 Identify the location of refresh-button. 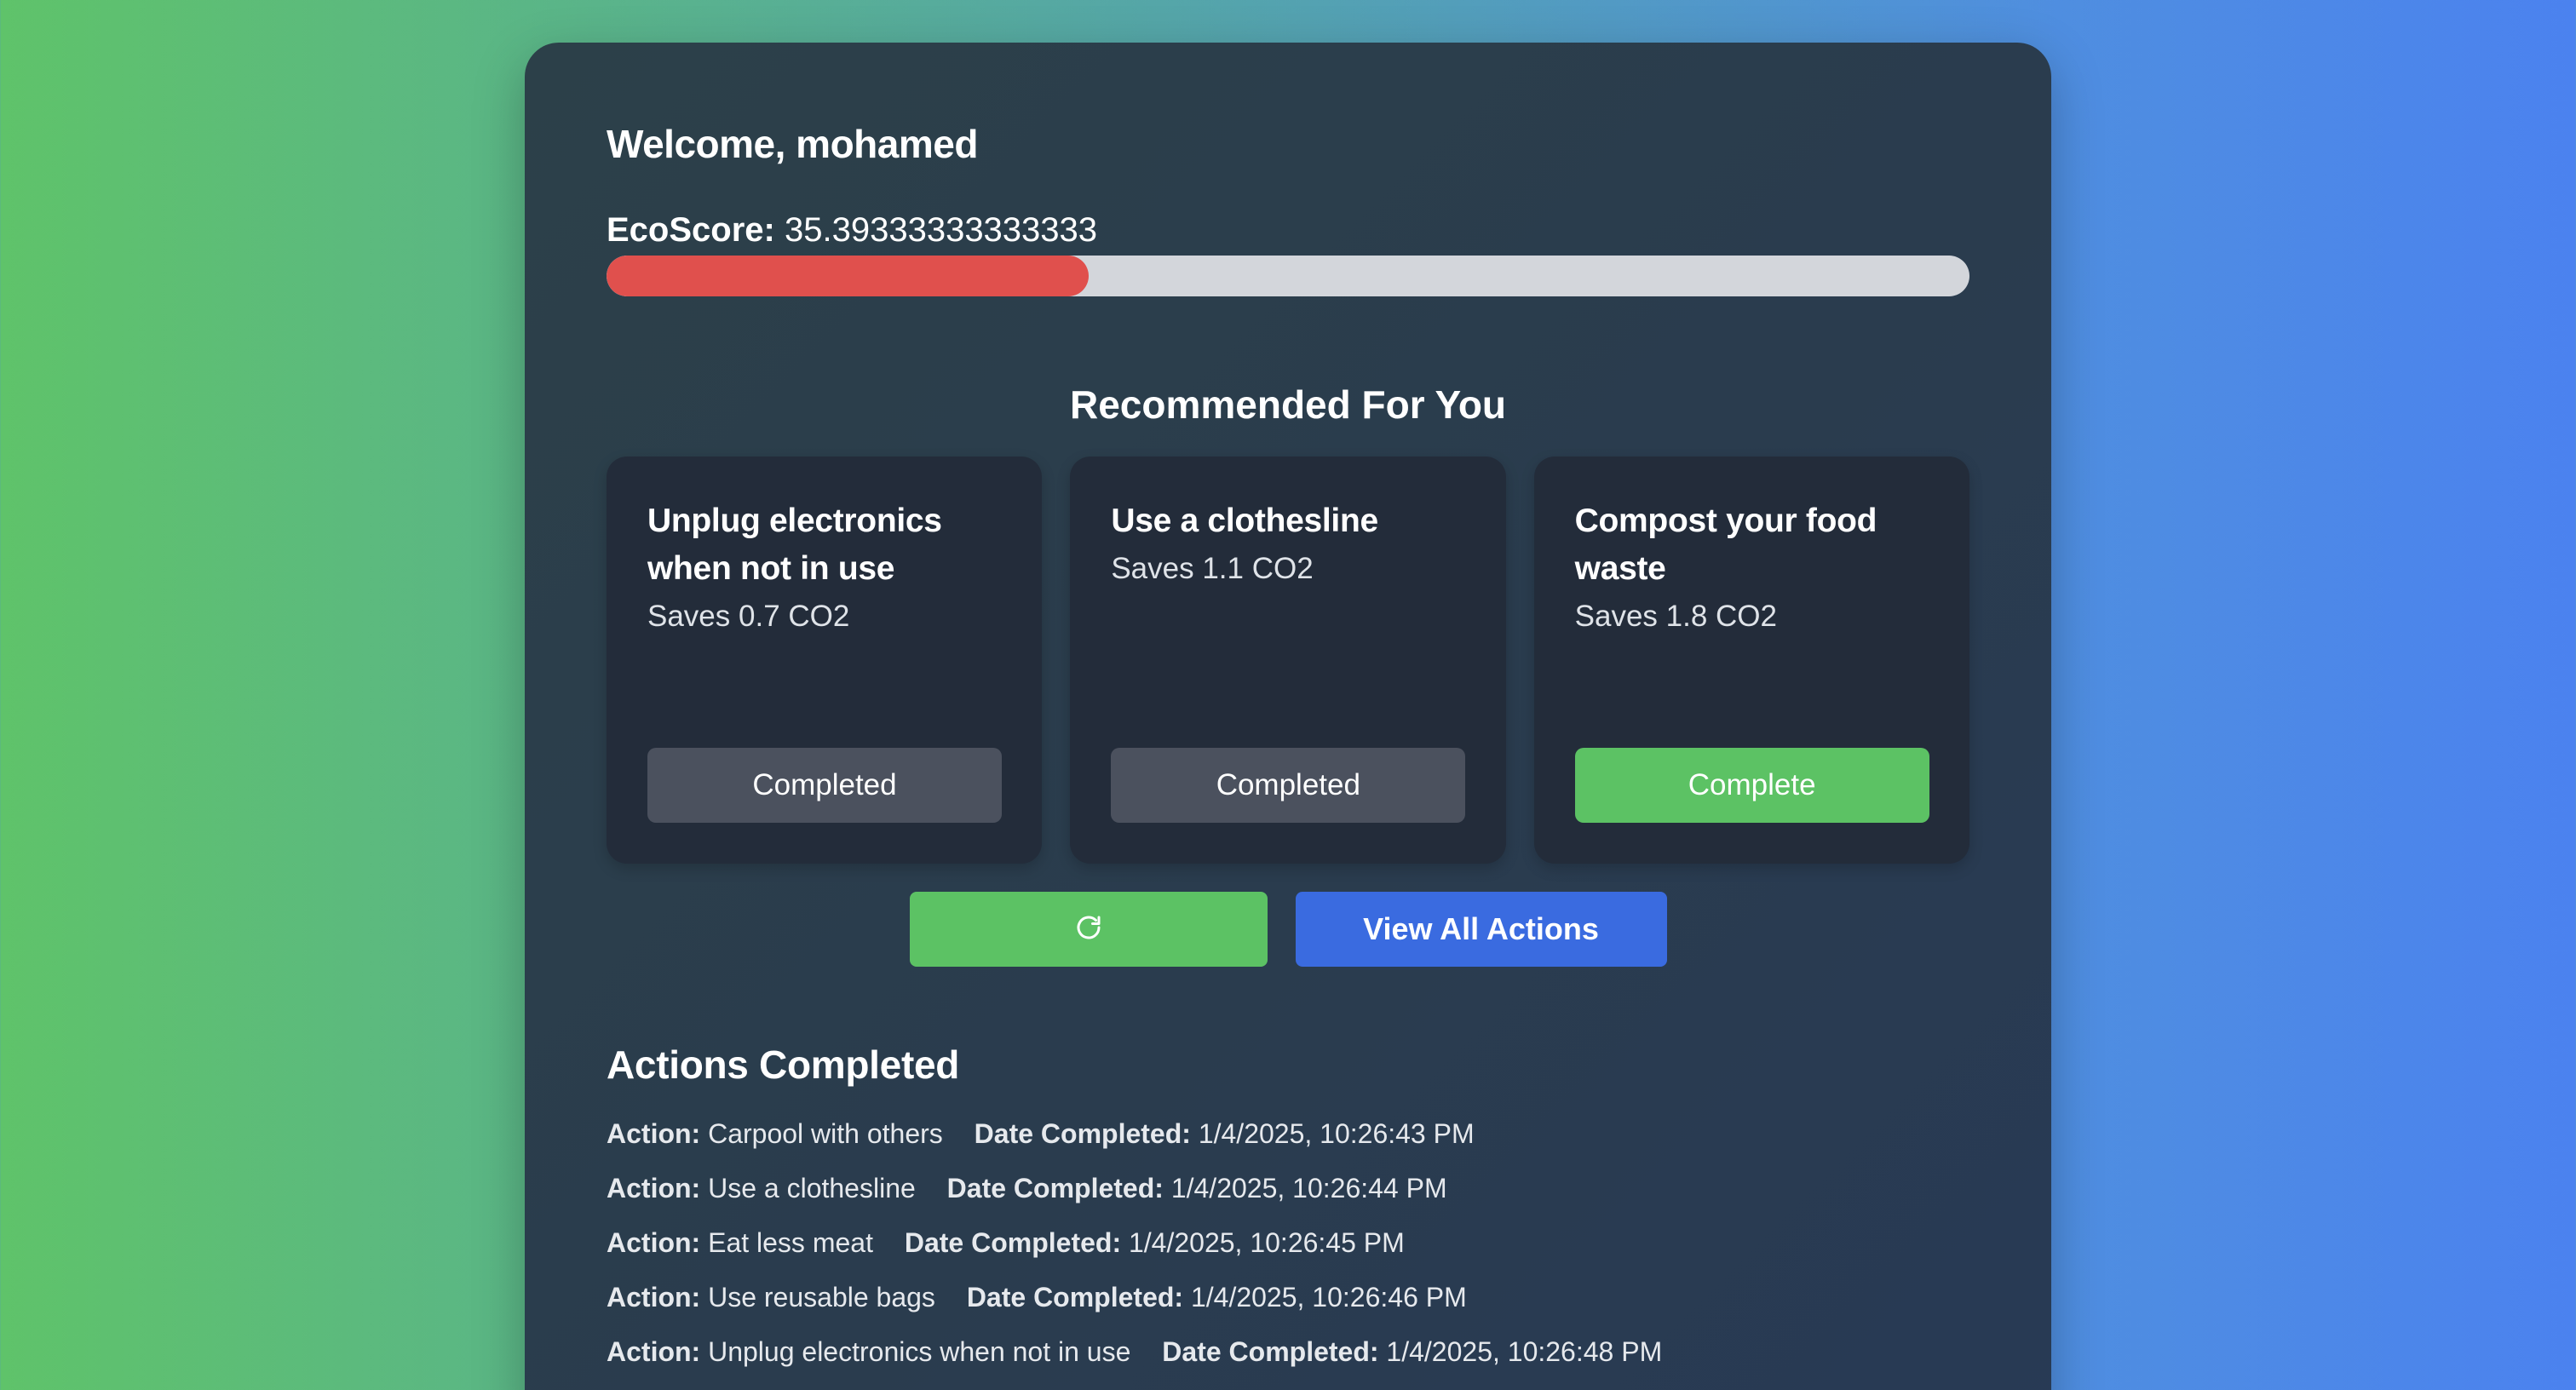
(1088, 929).